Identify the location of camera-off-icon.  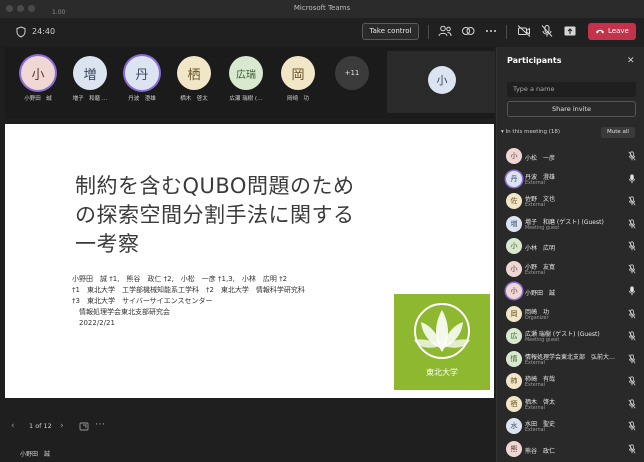
(524, 31).